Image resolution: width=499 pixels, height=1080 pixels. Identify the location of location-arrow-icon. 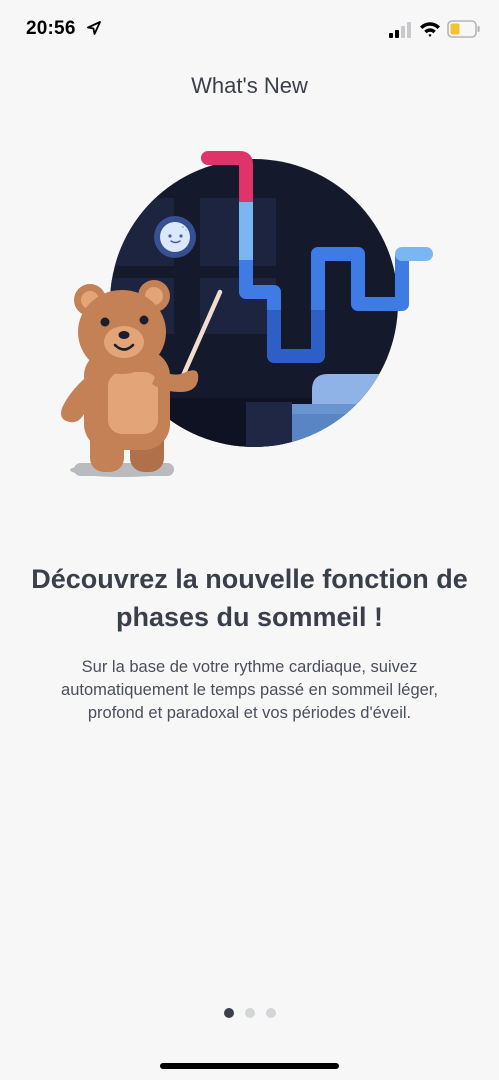
(94, 28).